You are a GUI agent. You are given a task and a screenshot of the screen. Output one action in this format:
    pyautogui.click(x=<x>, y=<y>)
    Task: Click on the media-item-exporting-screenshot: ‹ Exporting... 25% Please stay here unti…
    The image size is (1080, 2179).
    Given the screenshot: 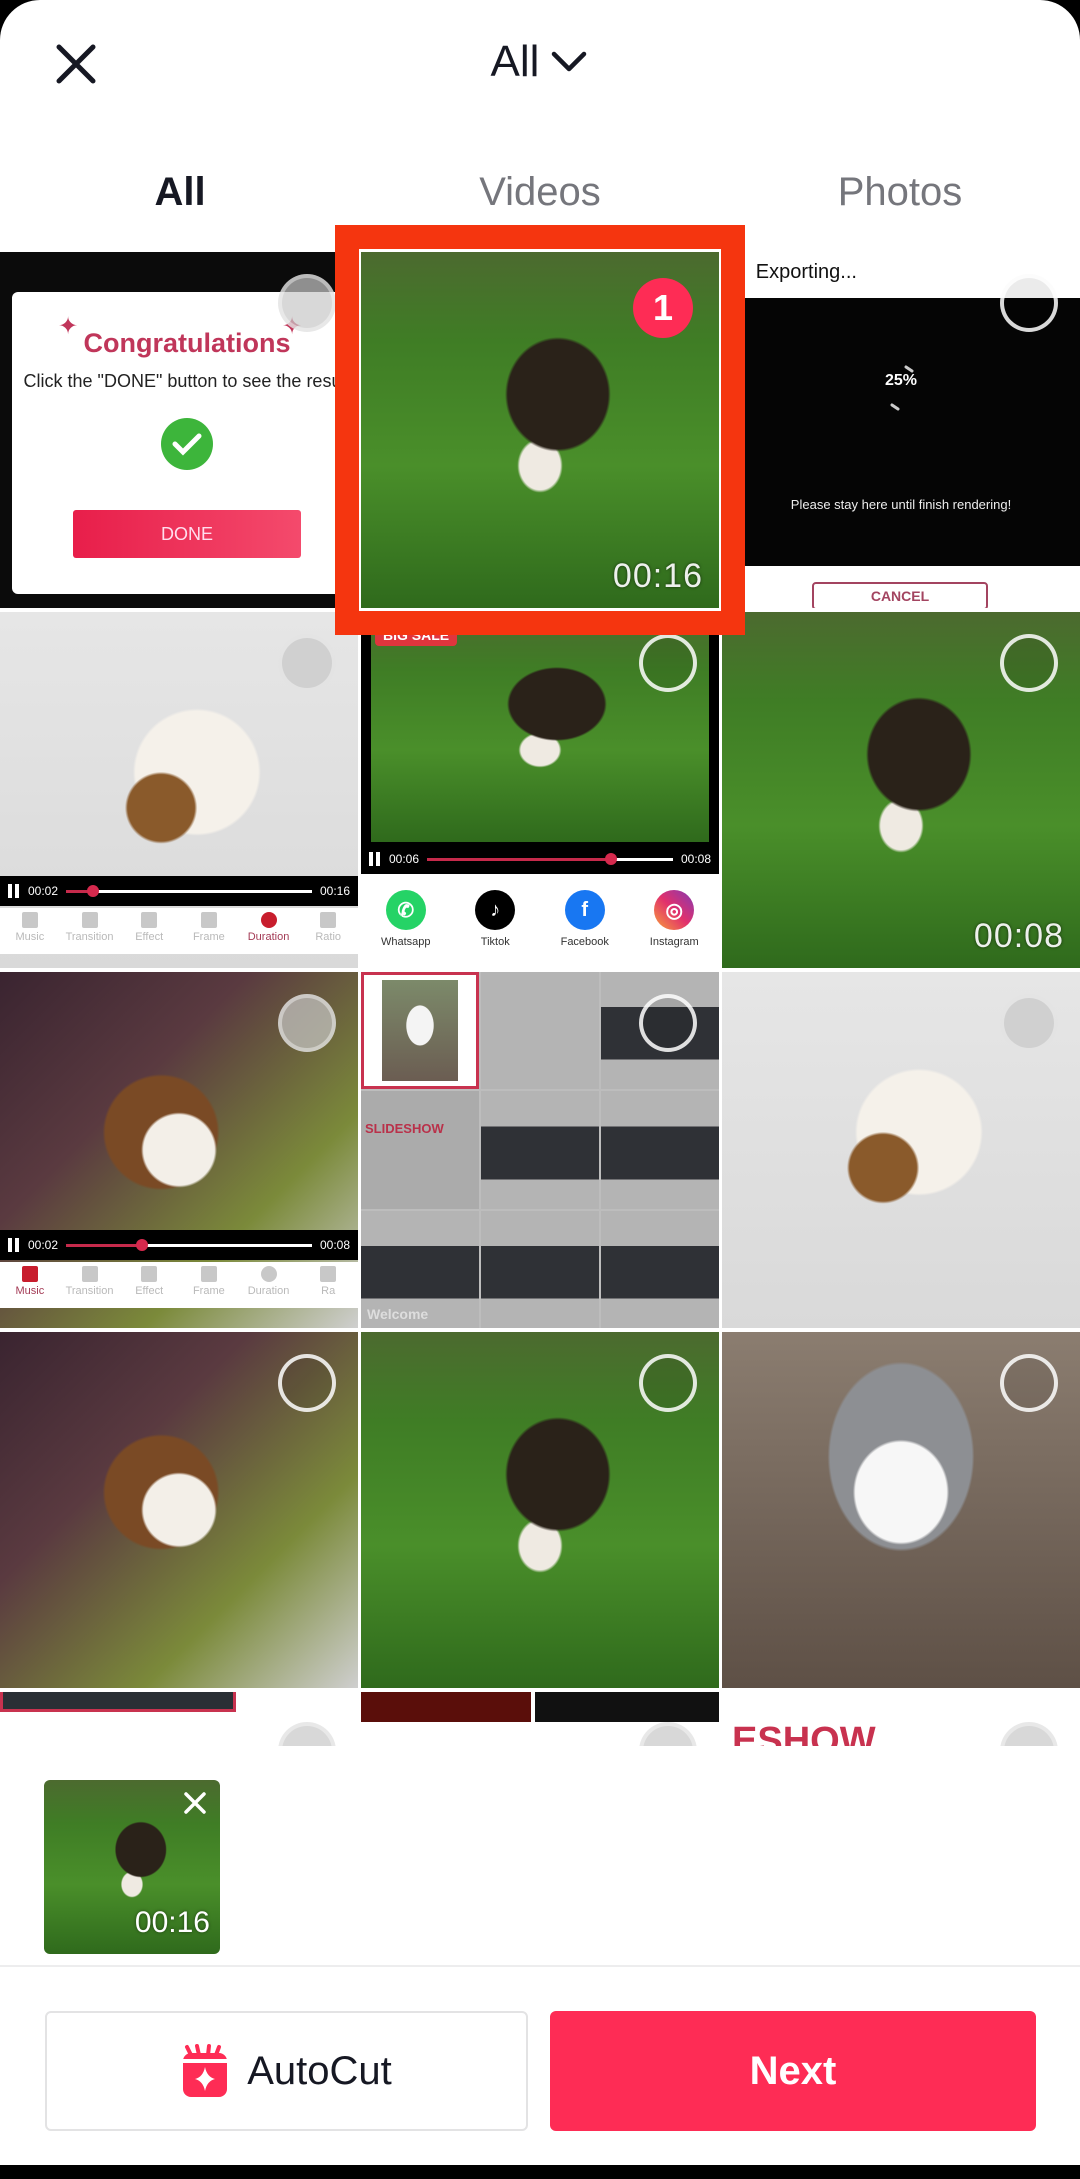 What is the action you would take?
    pyautogui.click(x=901, y=430)
    